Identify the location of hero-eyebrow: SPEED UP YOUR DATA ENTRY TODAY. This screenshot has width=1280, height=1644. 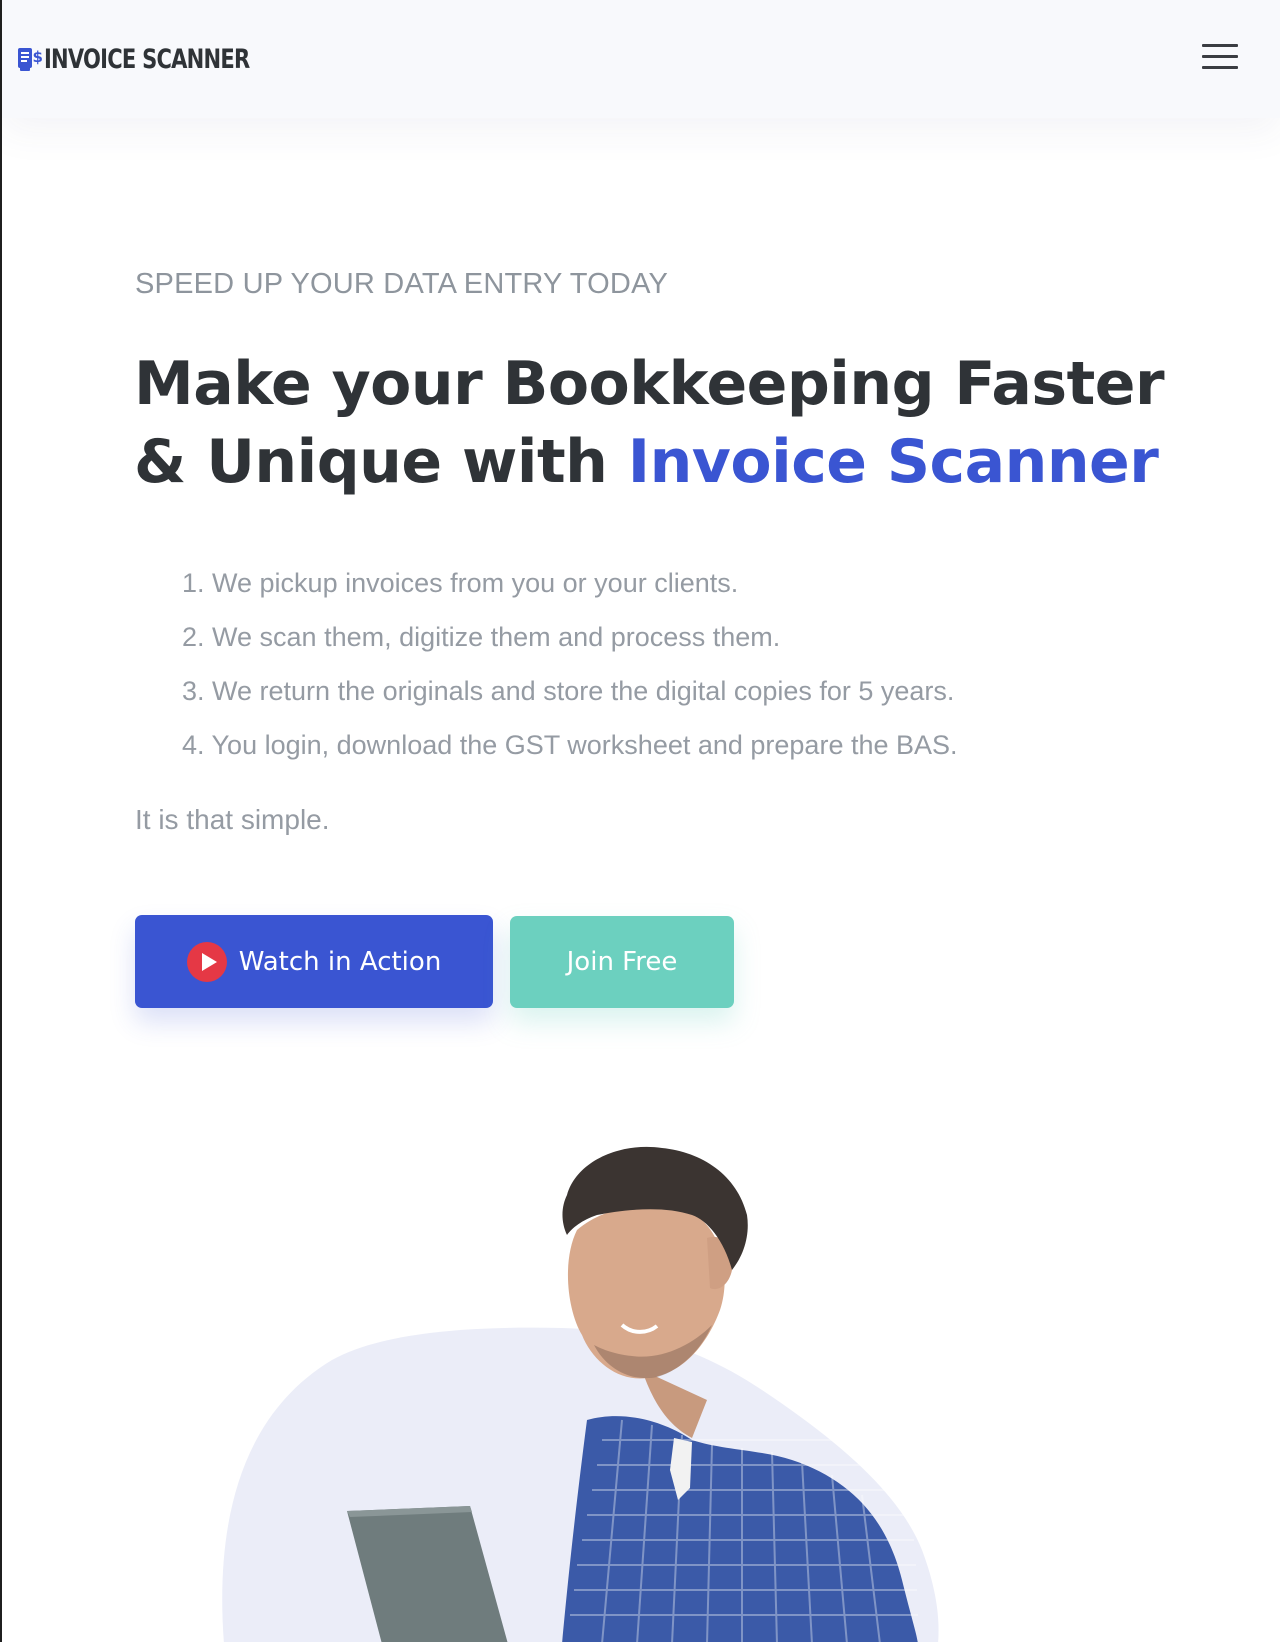
(401, 284).